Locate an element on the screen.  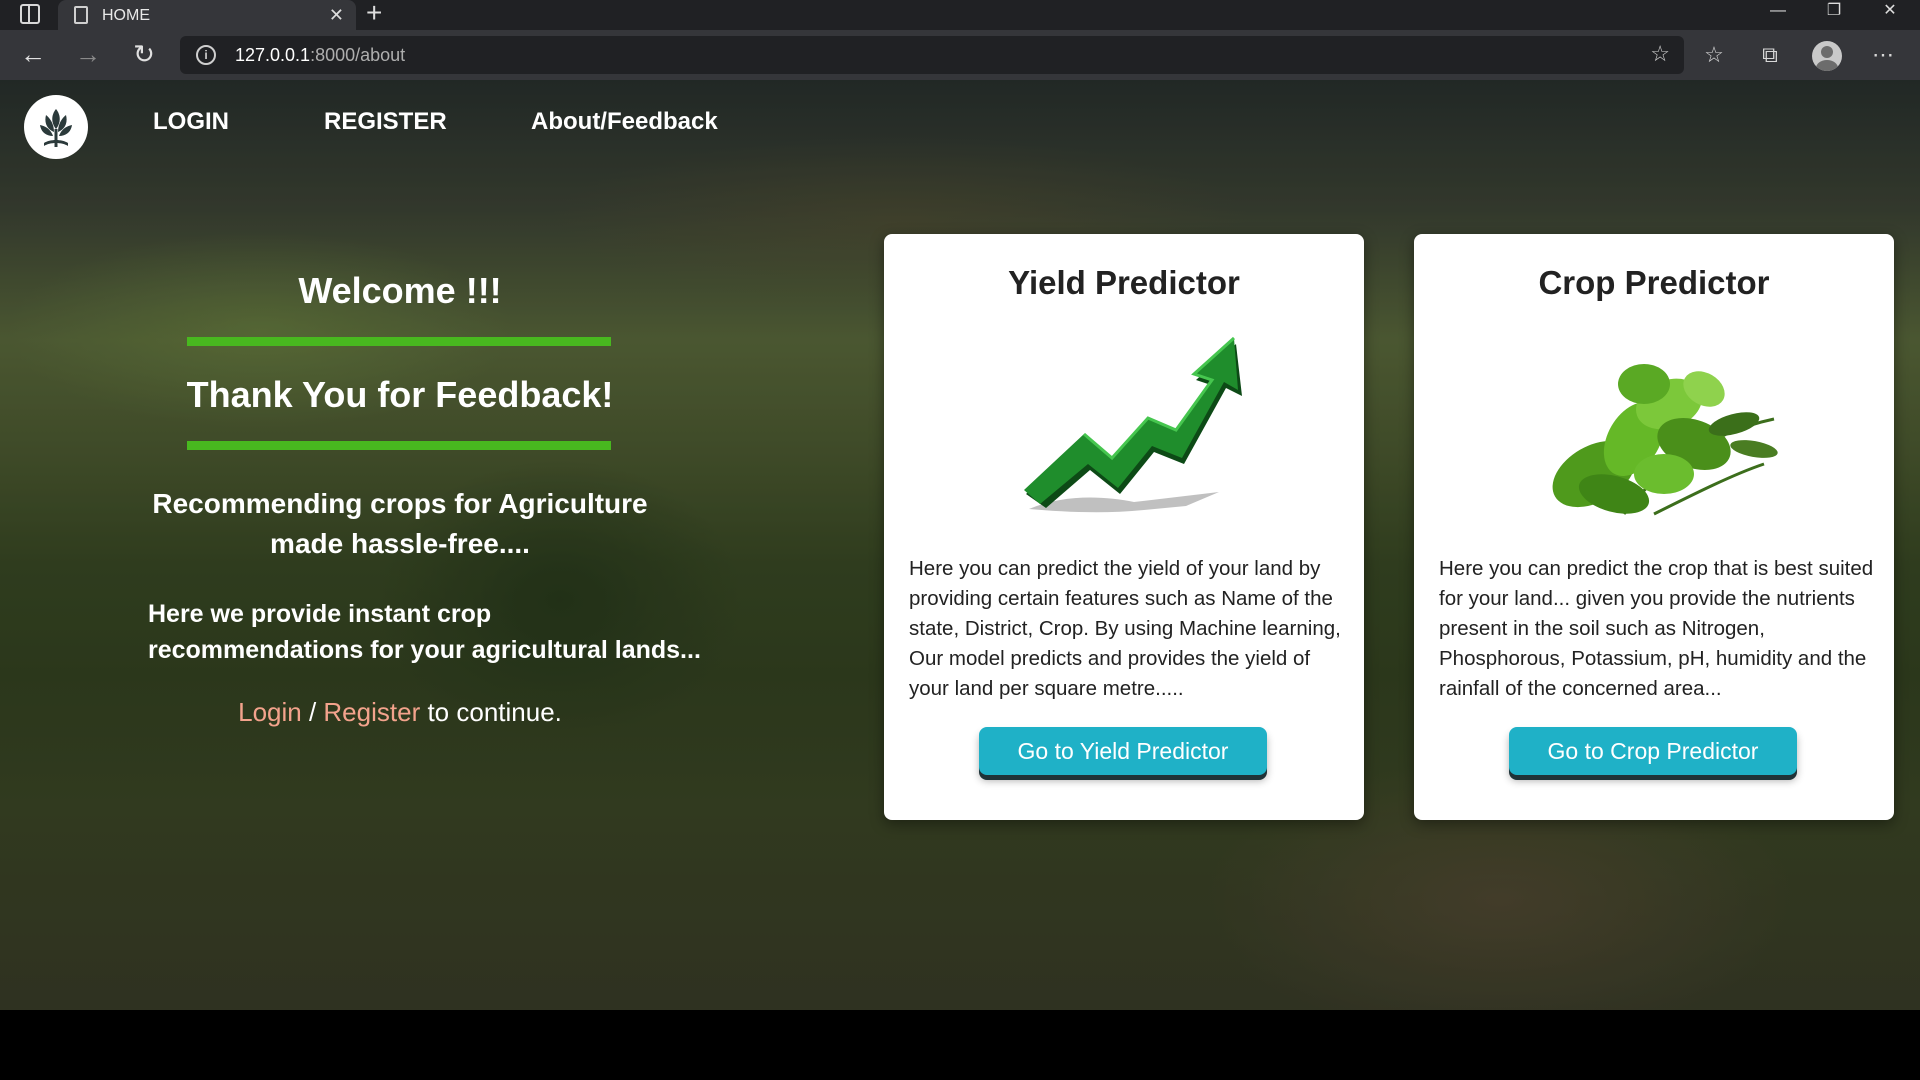
close-window-button: ✕ is located at coordinates (1890, 15).